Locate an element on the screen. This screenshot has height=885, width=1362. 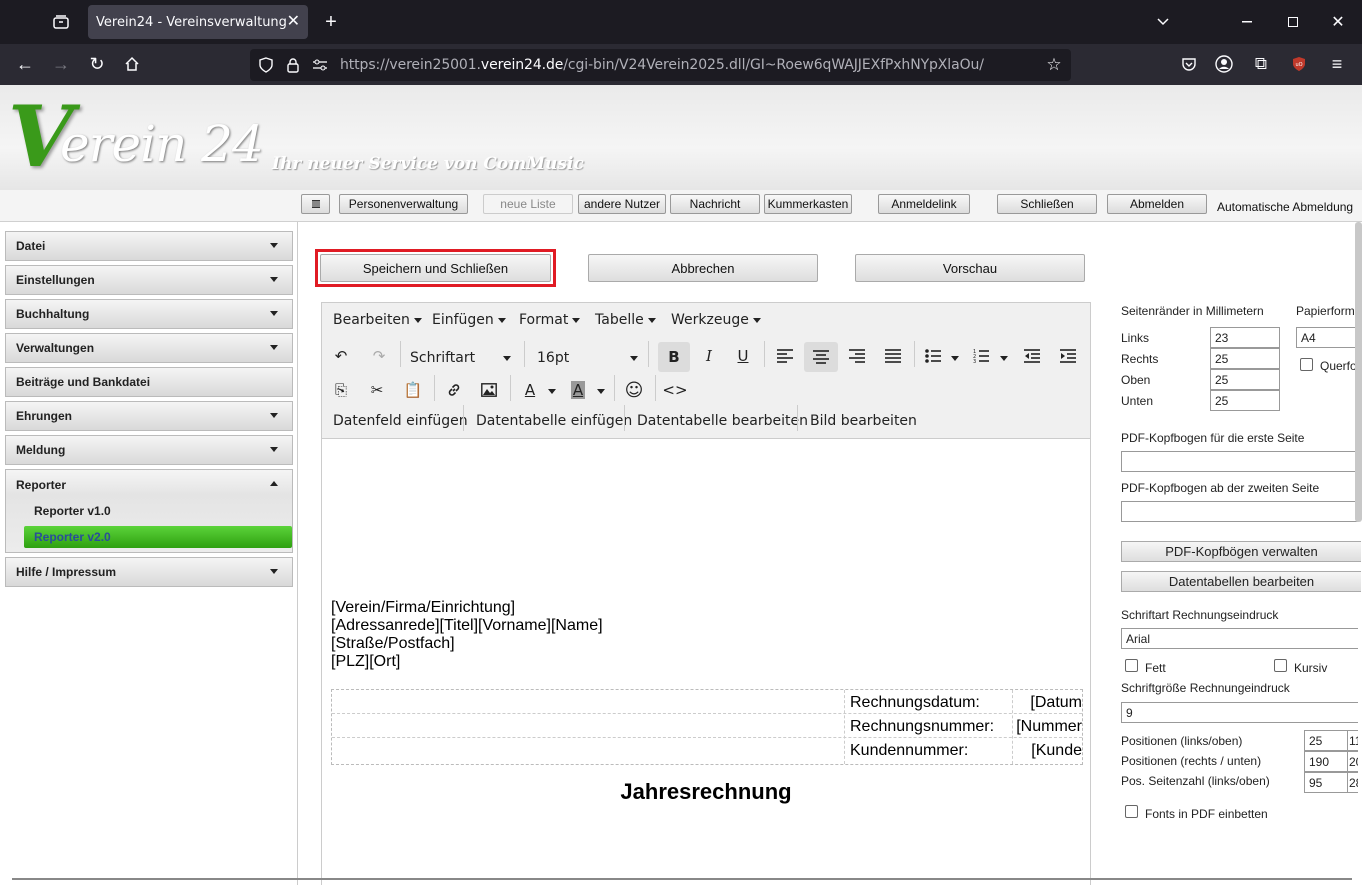
pos-page-input-2: 28 is located at coordinates (1352, 782).